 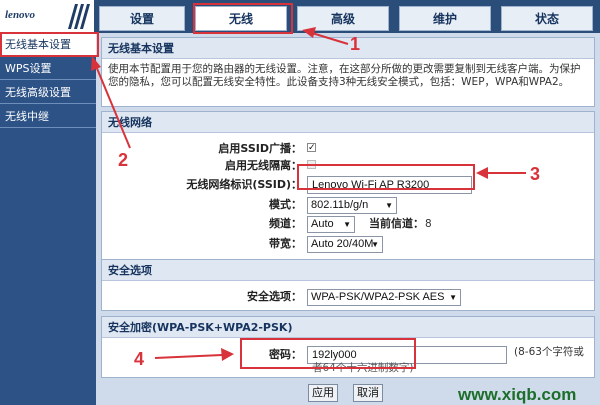 I want to click on cancel-button: 取消, so click(x=368, y=393).